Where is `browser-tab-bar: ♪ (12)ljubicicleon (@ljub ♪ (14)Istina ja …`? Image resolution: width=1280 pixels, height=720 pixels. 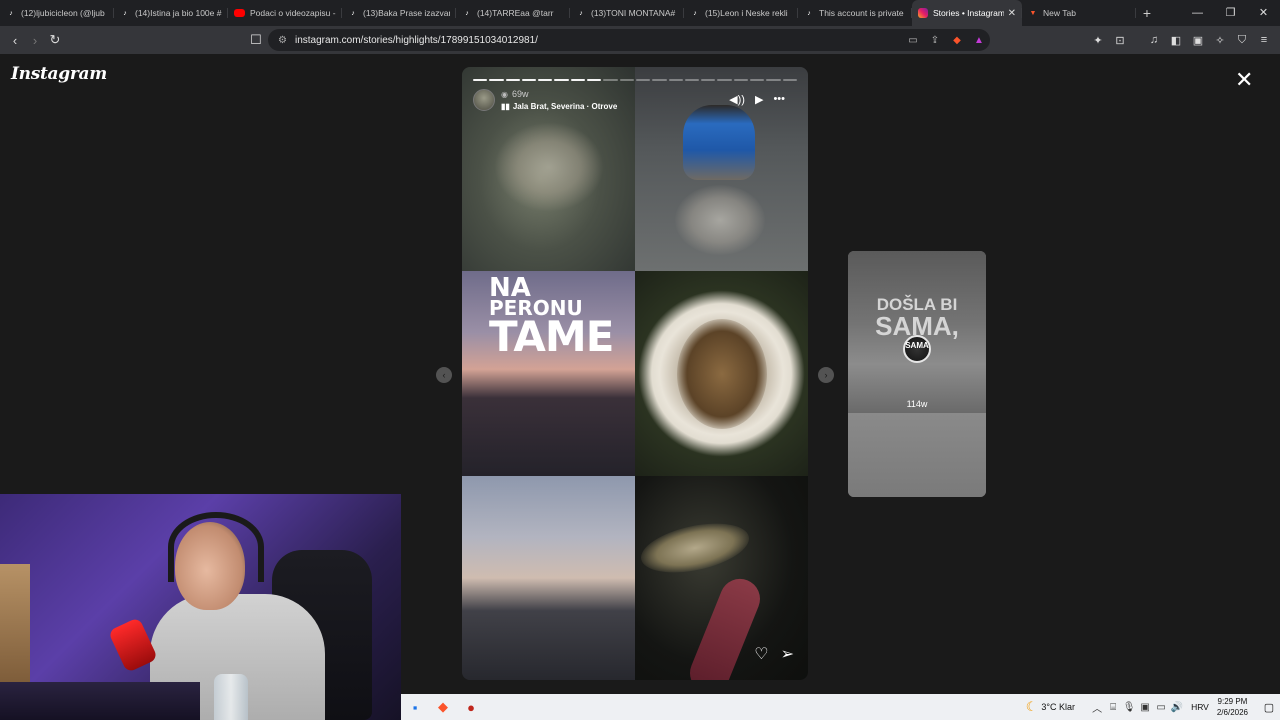 browser-tab-bar: ♪ (12)ljubicicleon (@ljub ♪ (14)Istina ja … is located at coordinates (640, 13).